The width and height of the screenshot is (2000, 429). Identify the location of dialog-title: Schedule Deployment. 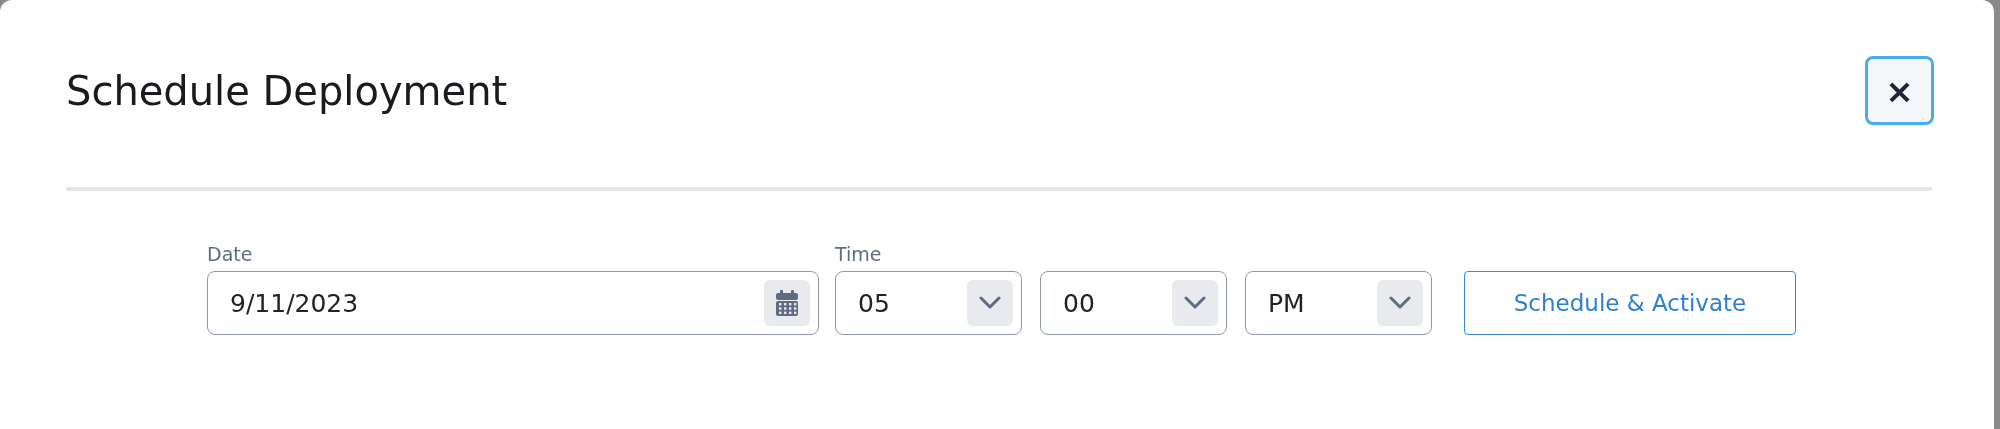
(287, 90).